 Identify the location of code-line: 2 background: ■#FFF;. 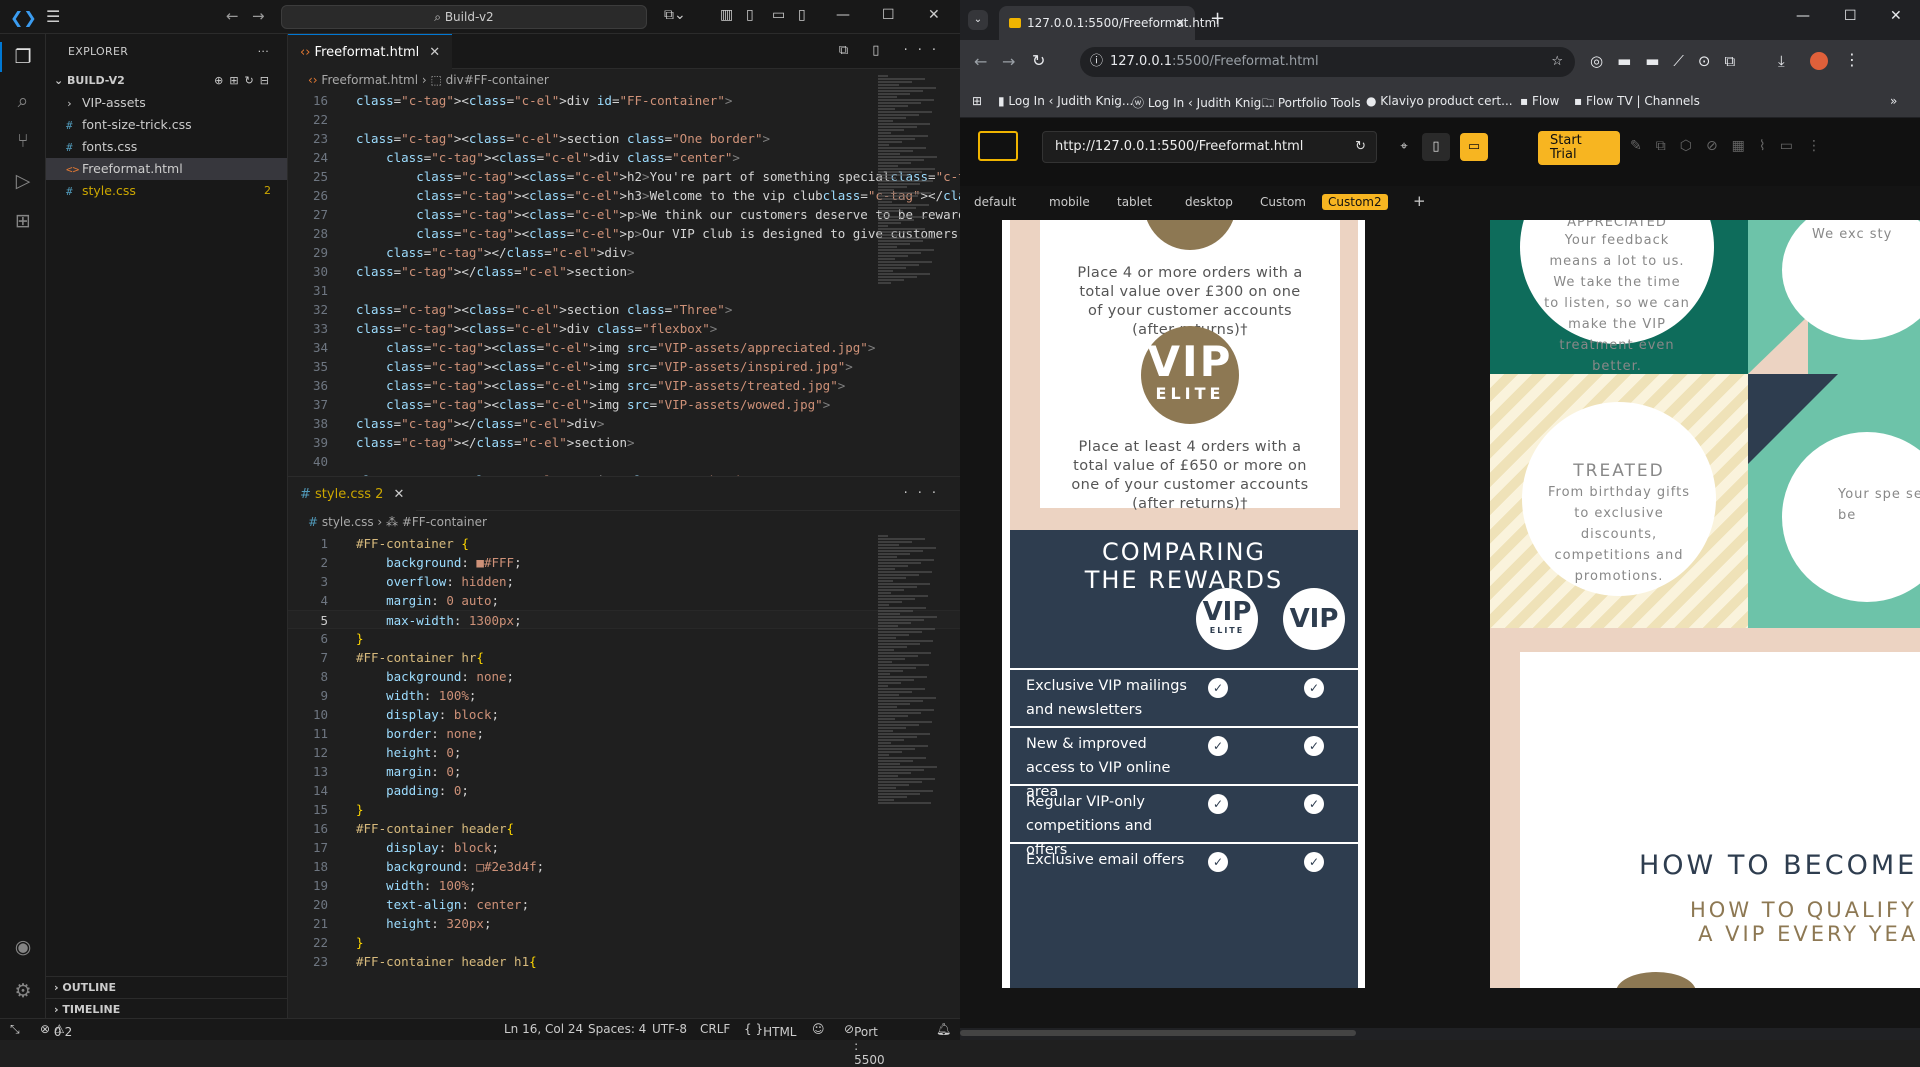
(624, 562).